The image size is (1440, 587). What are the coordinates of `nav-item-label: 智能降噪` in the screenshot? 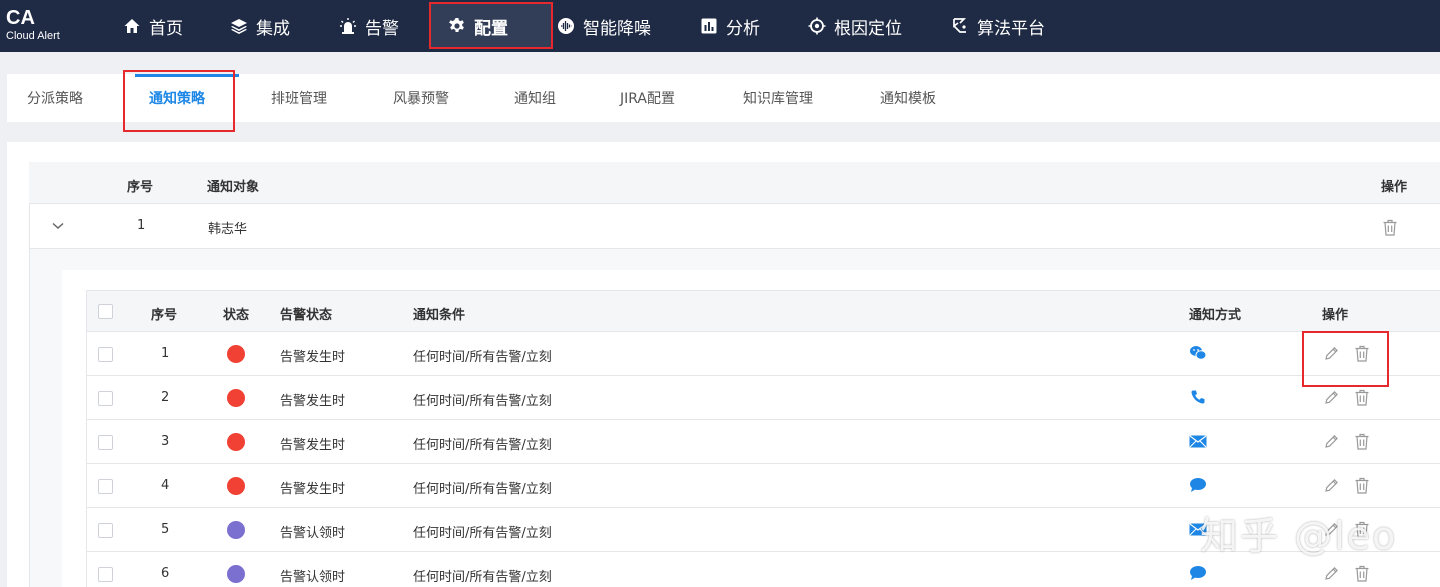 It's located at (617, 28).